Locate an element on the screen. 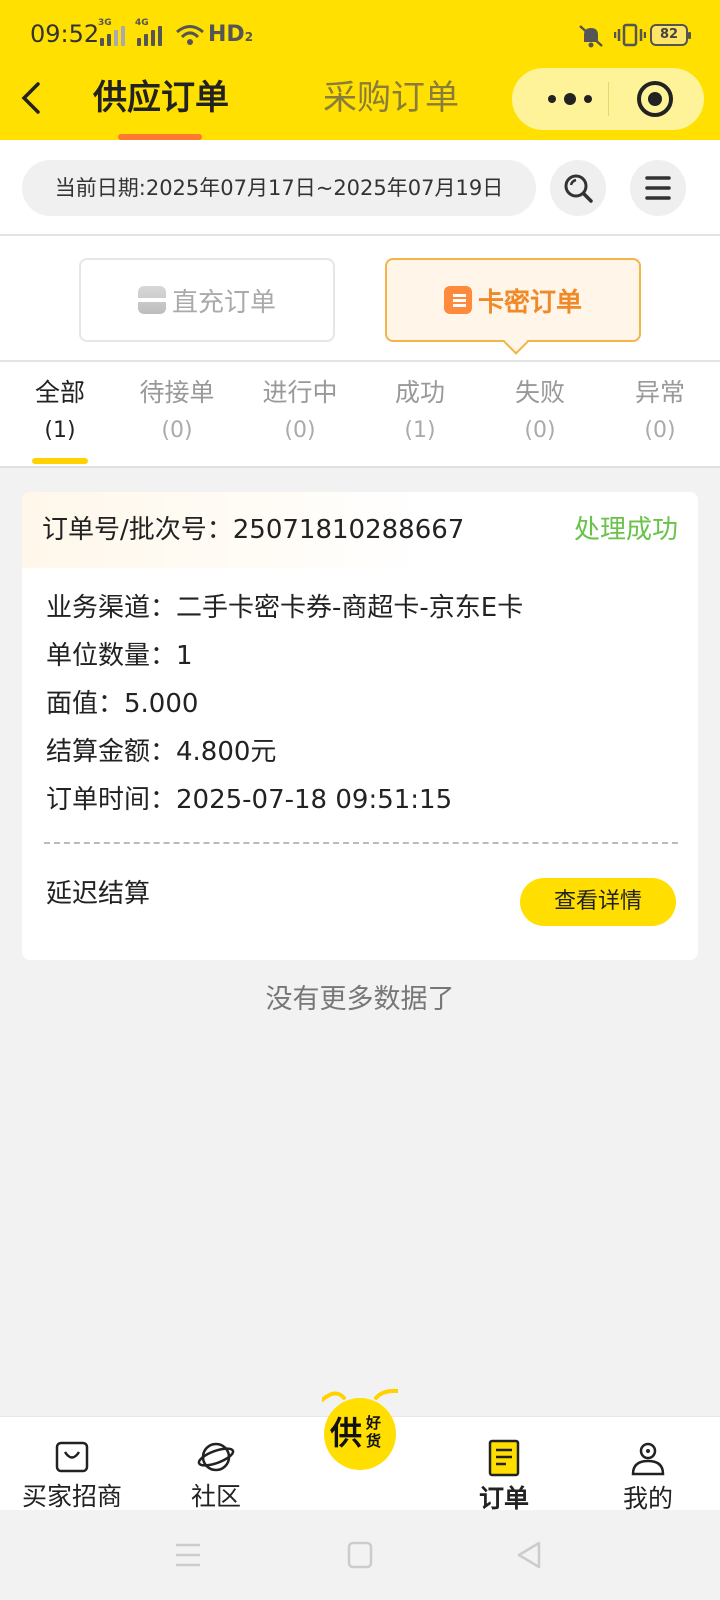 Image resolution: width=720 pixels, height=1600 pixels. logo-main-char: 供 is located at coordinates (346, 1433).